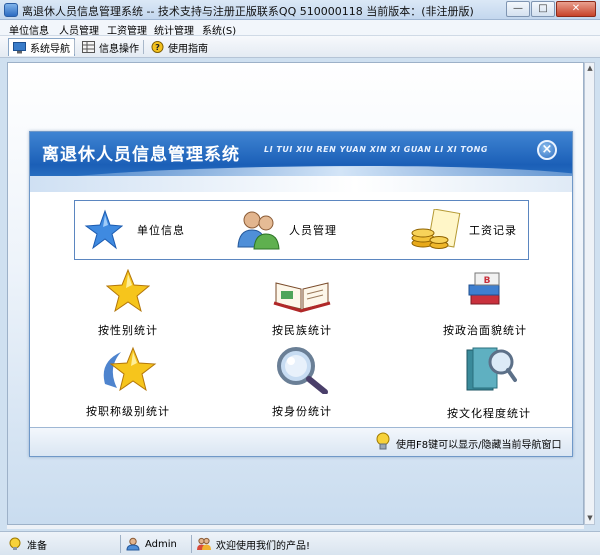 The width and height of the screenshot is (600, 555). I want to click on star-swoosh-icon, so click(130, 369).